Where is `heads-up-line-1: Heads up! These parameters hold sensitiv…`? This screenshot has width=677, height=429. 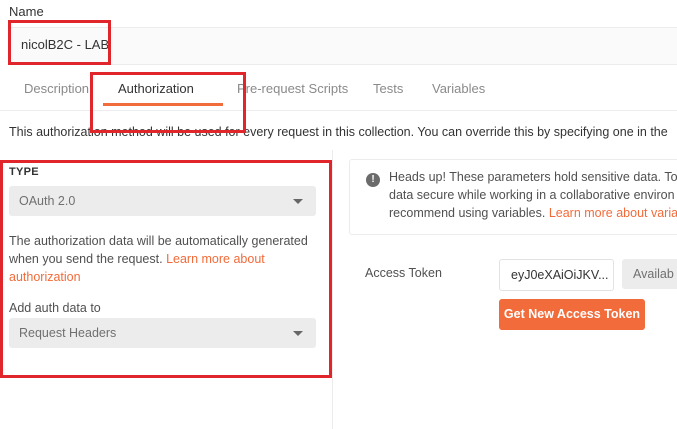 heads-up-line-1: Heads up! These parameters hold sensitiv… is located at coordinates (533, 177).